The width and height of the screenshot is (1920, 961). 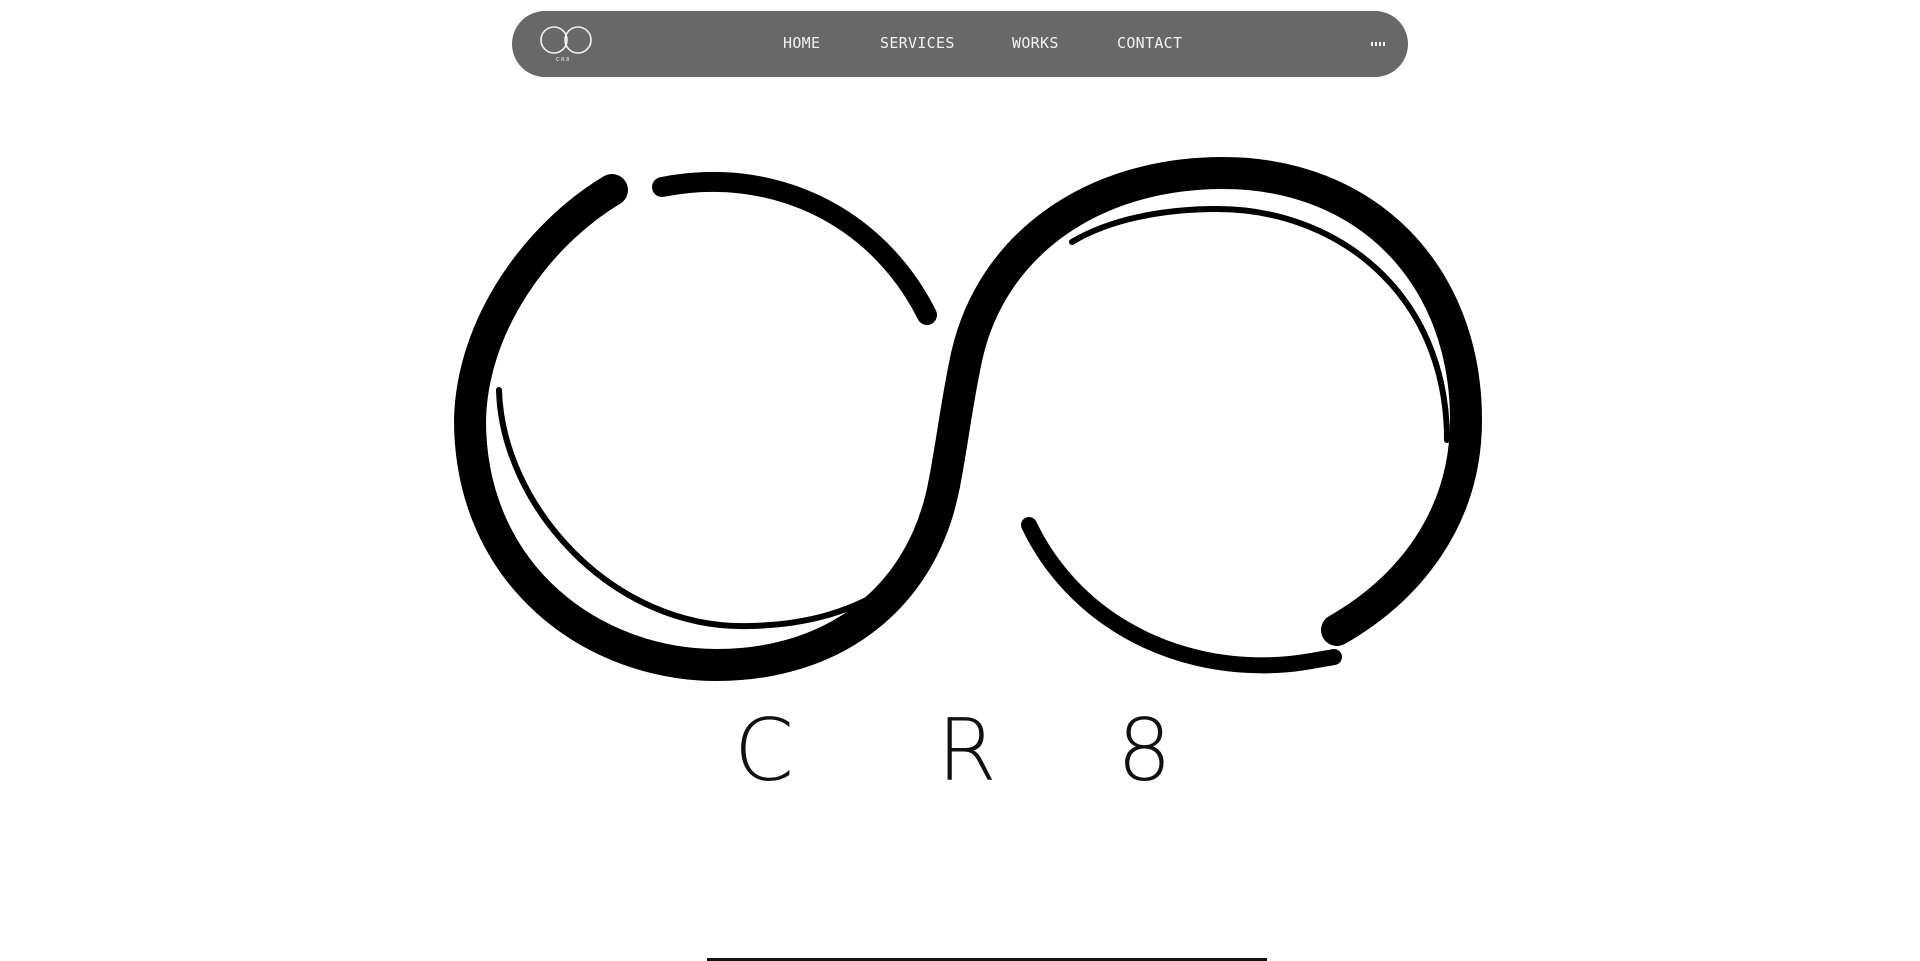 What do you see at coordinates (917, 43) in the screenshot?
I see `nav-link-services: SERVICES` at bounding box center [917, 43].